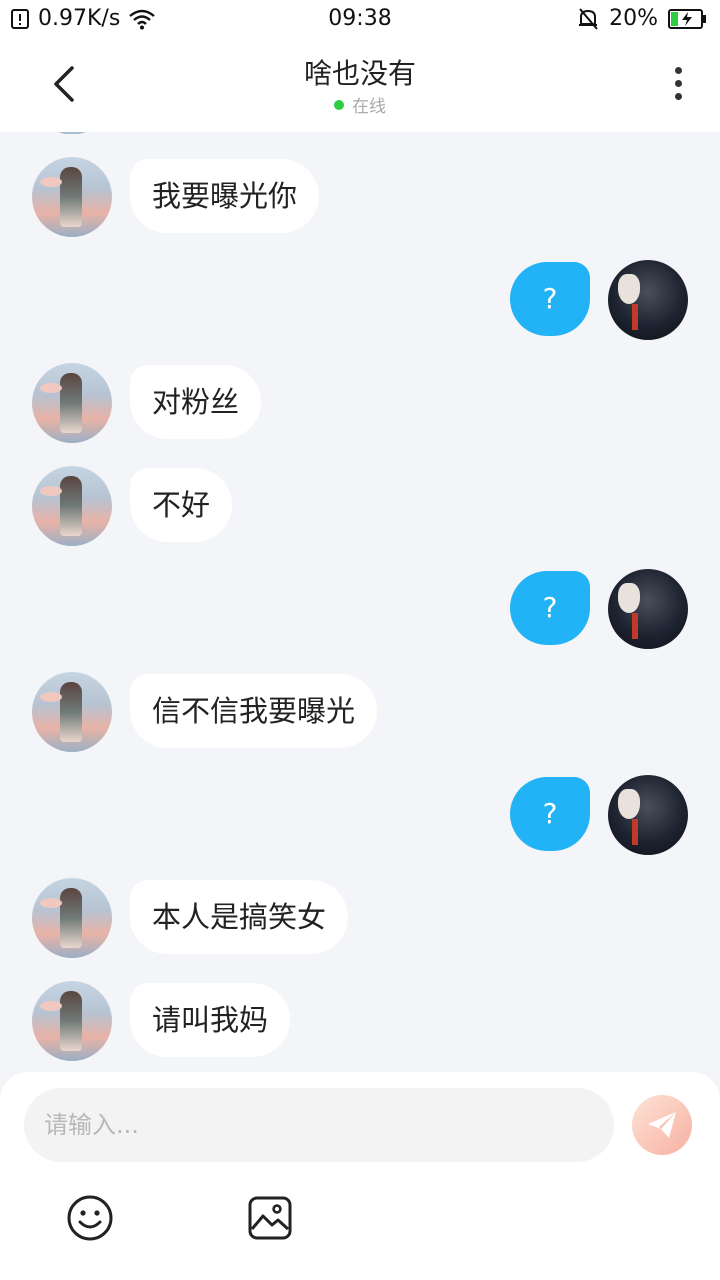  I want to click on send-button, so click(662, 1125).